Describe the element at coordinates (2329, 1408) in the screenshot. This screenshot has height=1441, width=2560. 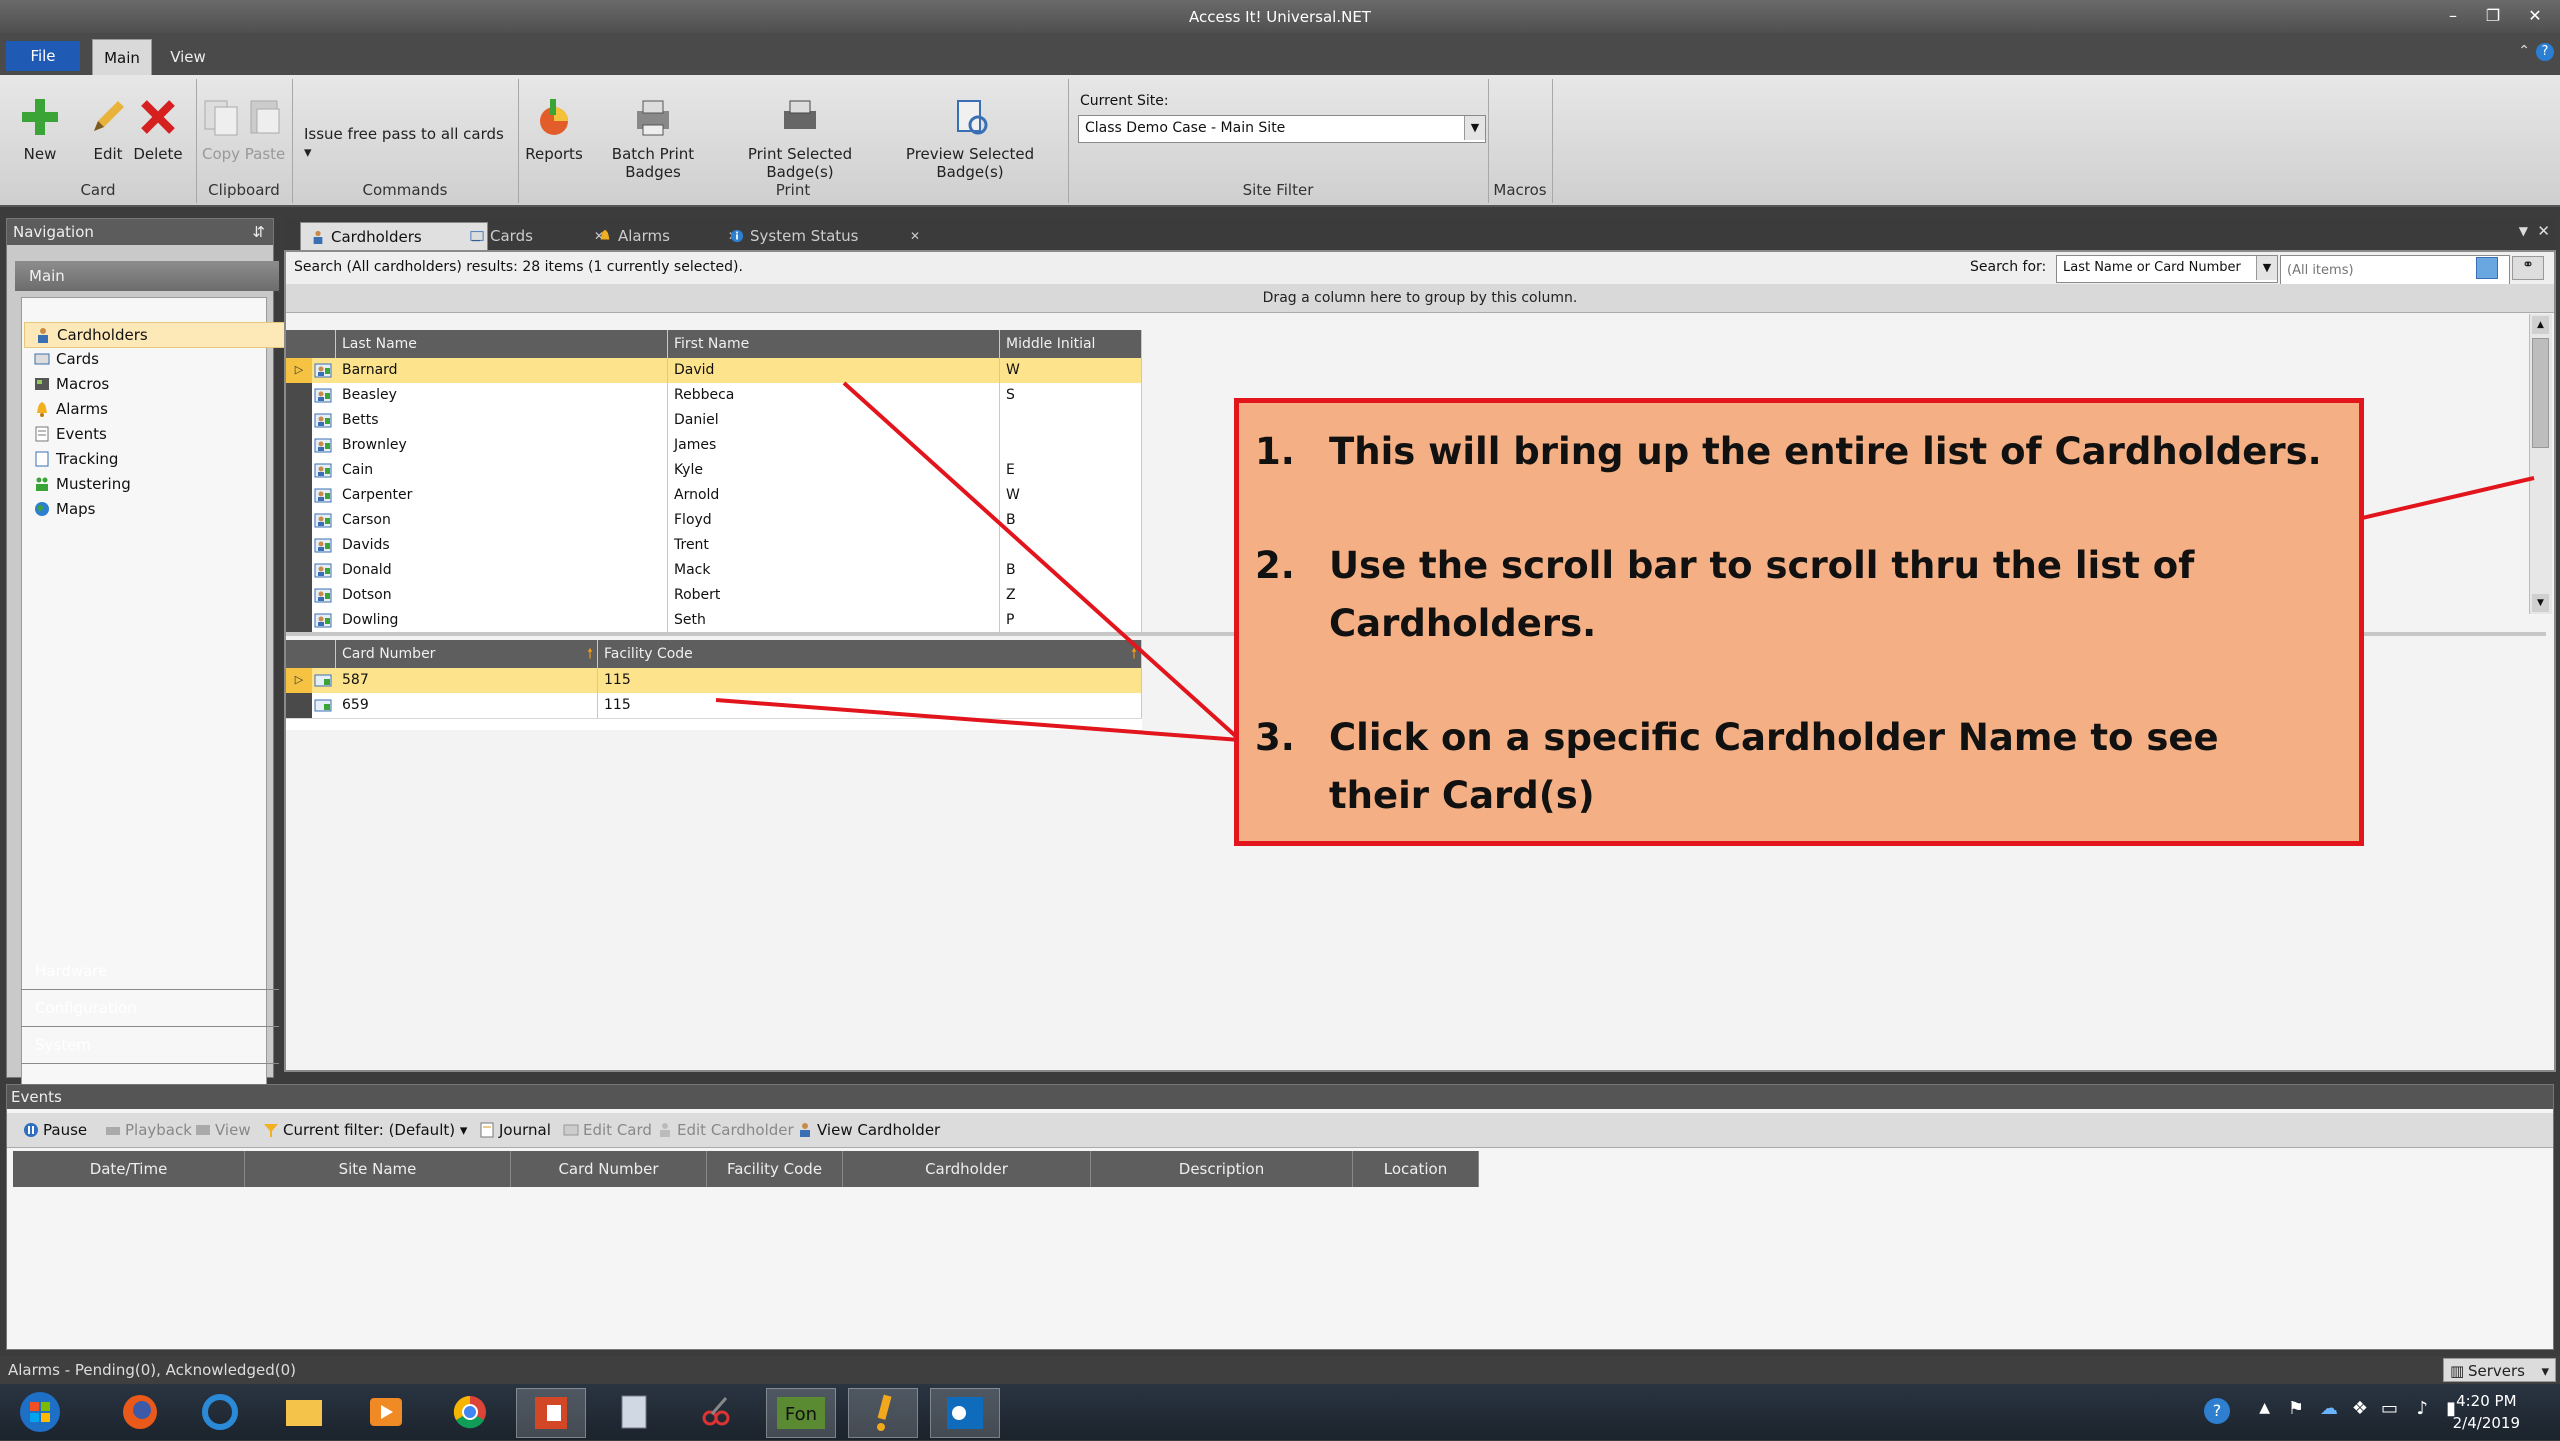
I see `onedrive-icon: ☁` at that location.